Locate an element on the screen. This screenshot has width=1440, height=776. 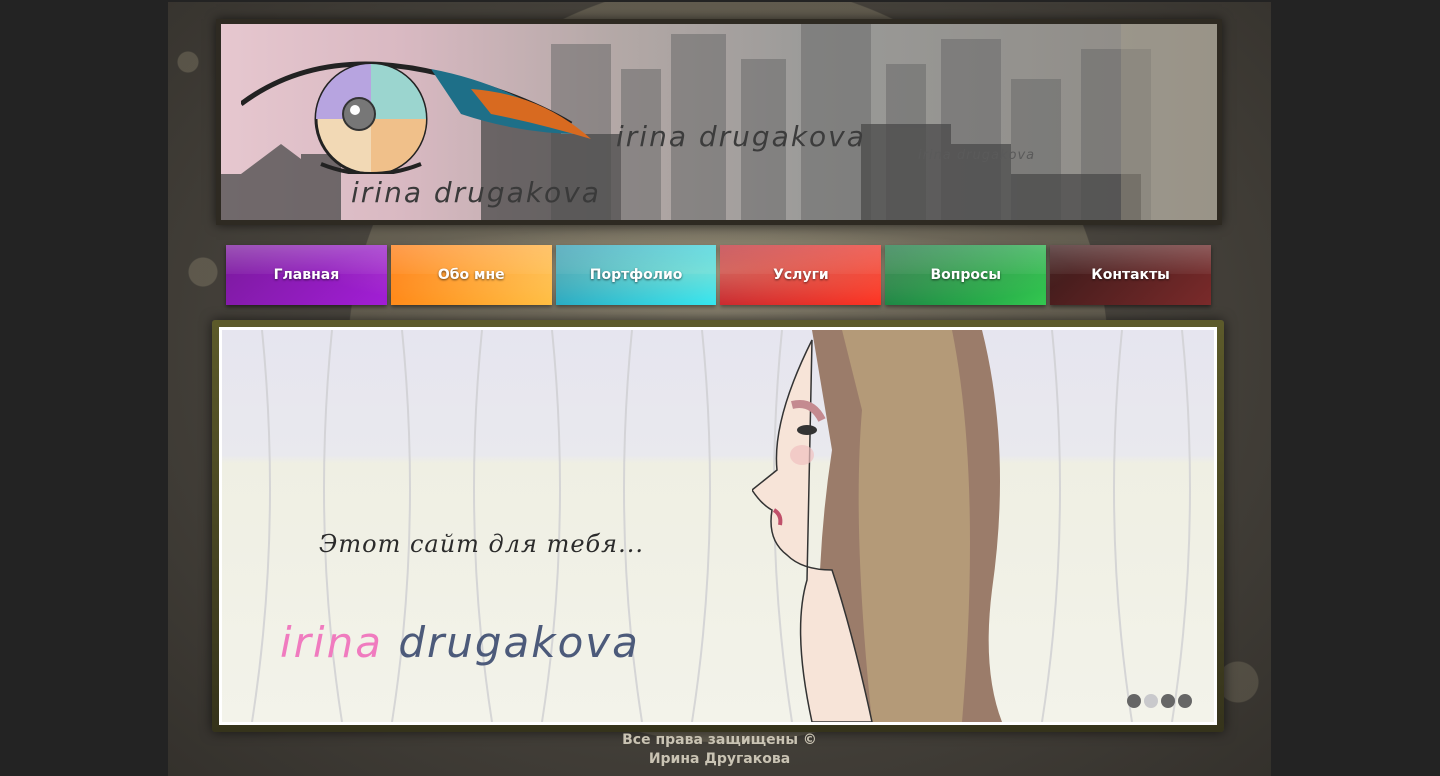
header-subtitle: irina drugakova is located at coordinates (977, 155).